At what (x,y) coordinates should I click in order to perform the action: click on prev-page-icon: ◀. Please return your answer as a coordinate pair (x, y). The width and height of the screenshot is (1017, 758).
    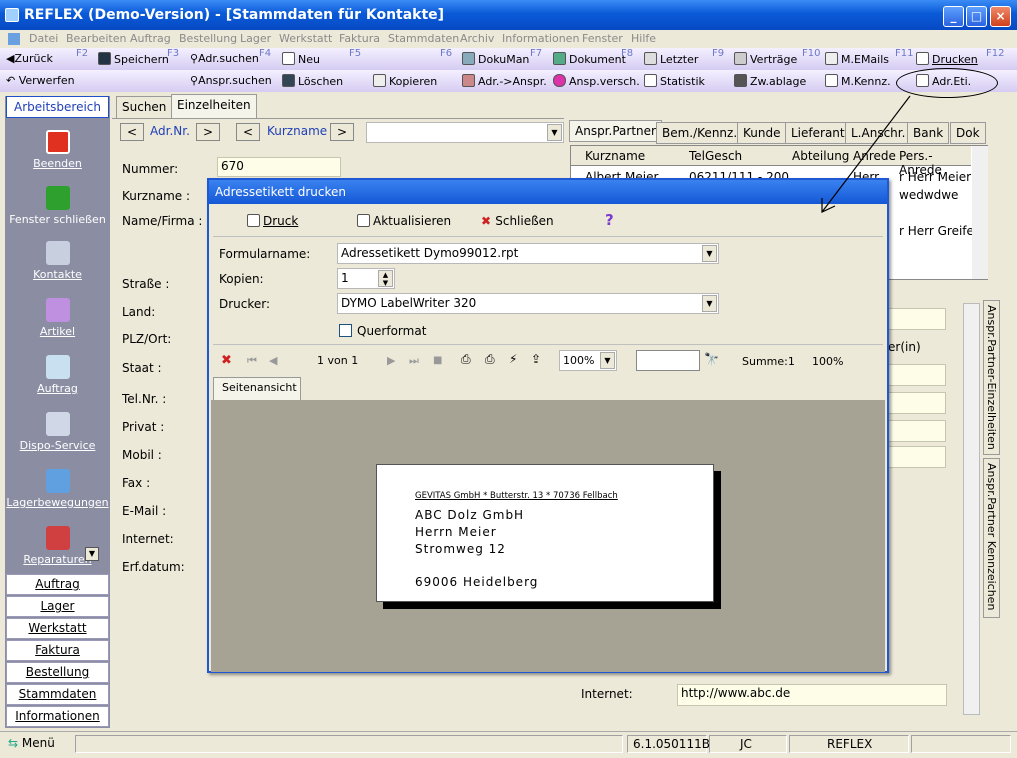
    Looking at the image, I should click on (273, 360).